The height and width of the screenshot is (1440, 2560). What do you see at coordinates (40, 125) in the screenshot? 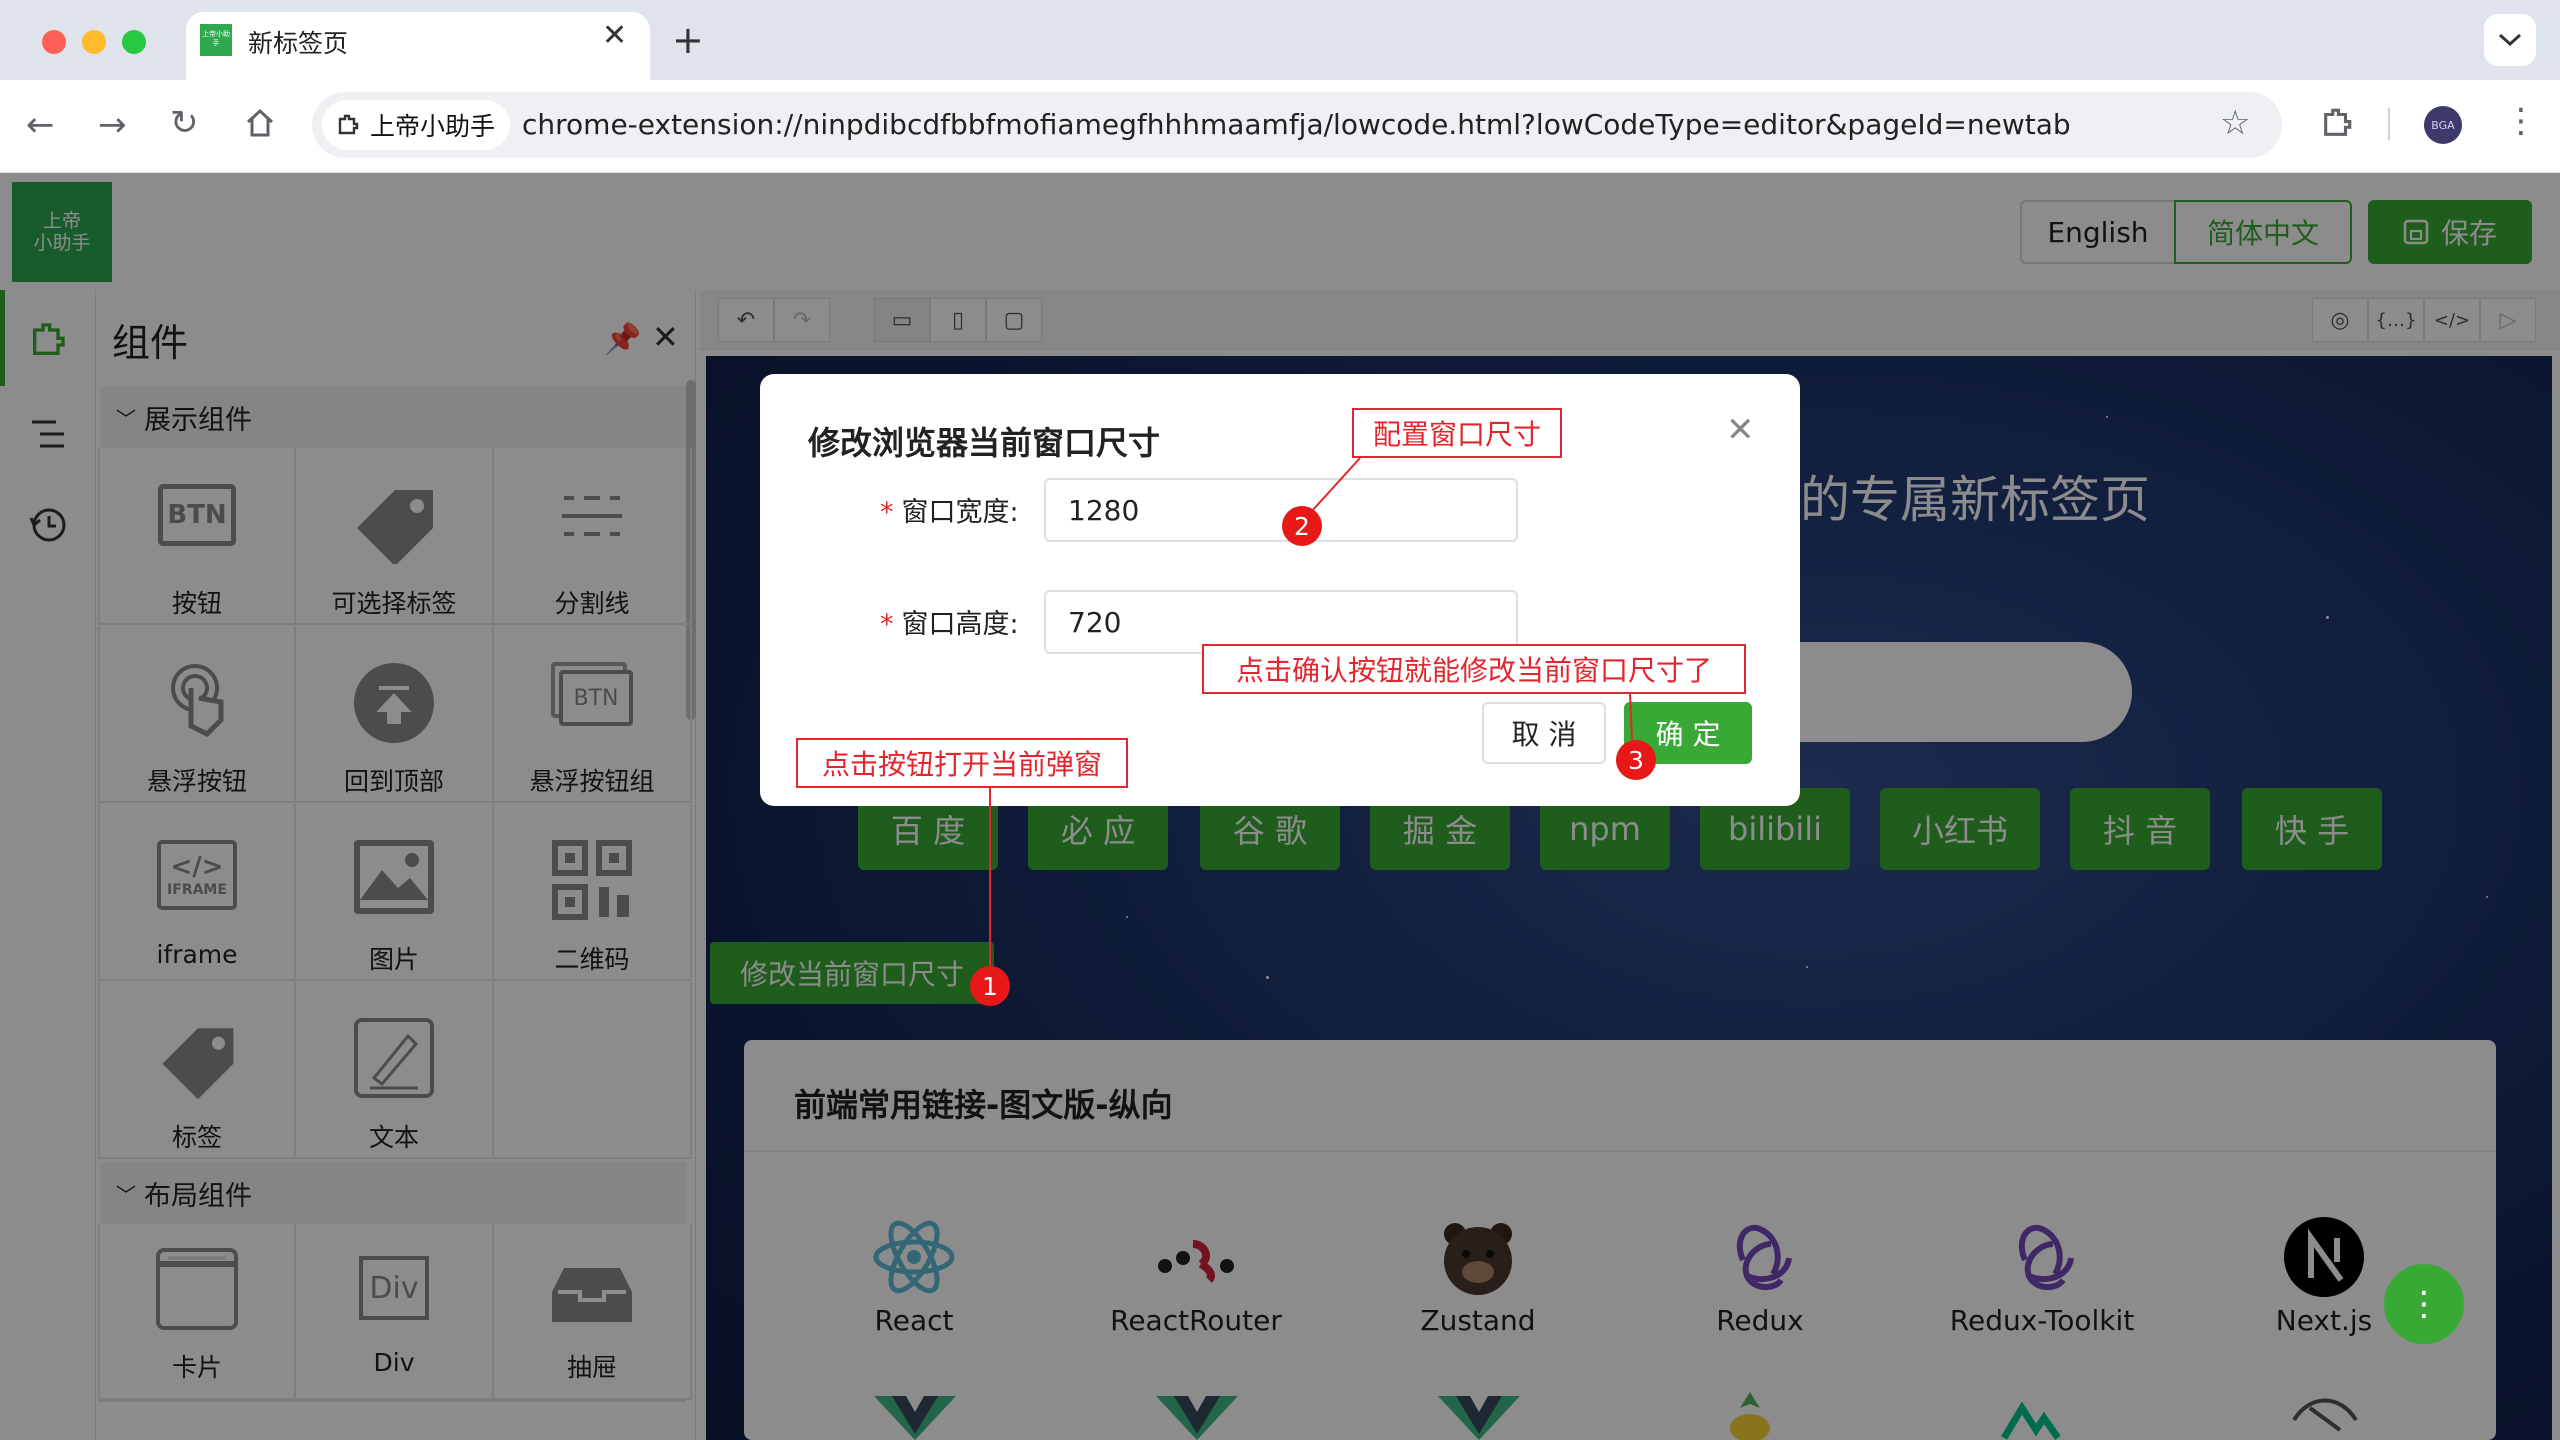
I see `back-icon: ←` at bounding box center [40, 125].